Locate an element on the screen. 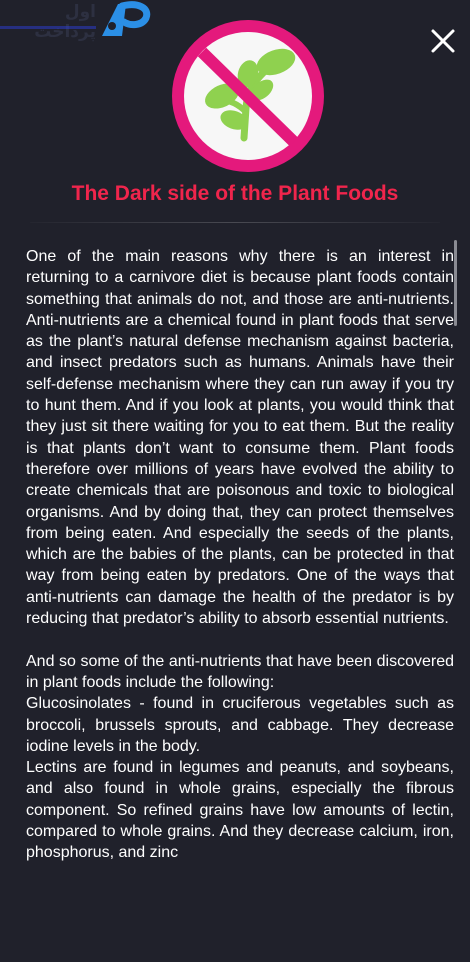 The height and width of the screenshot is (962, 470). scrollbar-thumb is located at coordinates (455, 283).